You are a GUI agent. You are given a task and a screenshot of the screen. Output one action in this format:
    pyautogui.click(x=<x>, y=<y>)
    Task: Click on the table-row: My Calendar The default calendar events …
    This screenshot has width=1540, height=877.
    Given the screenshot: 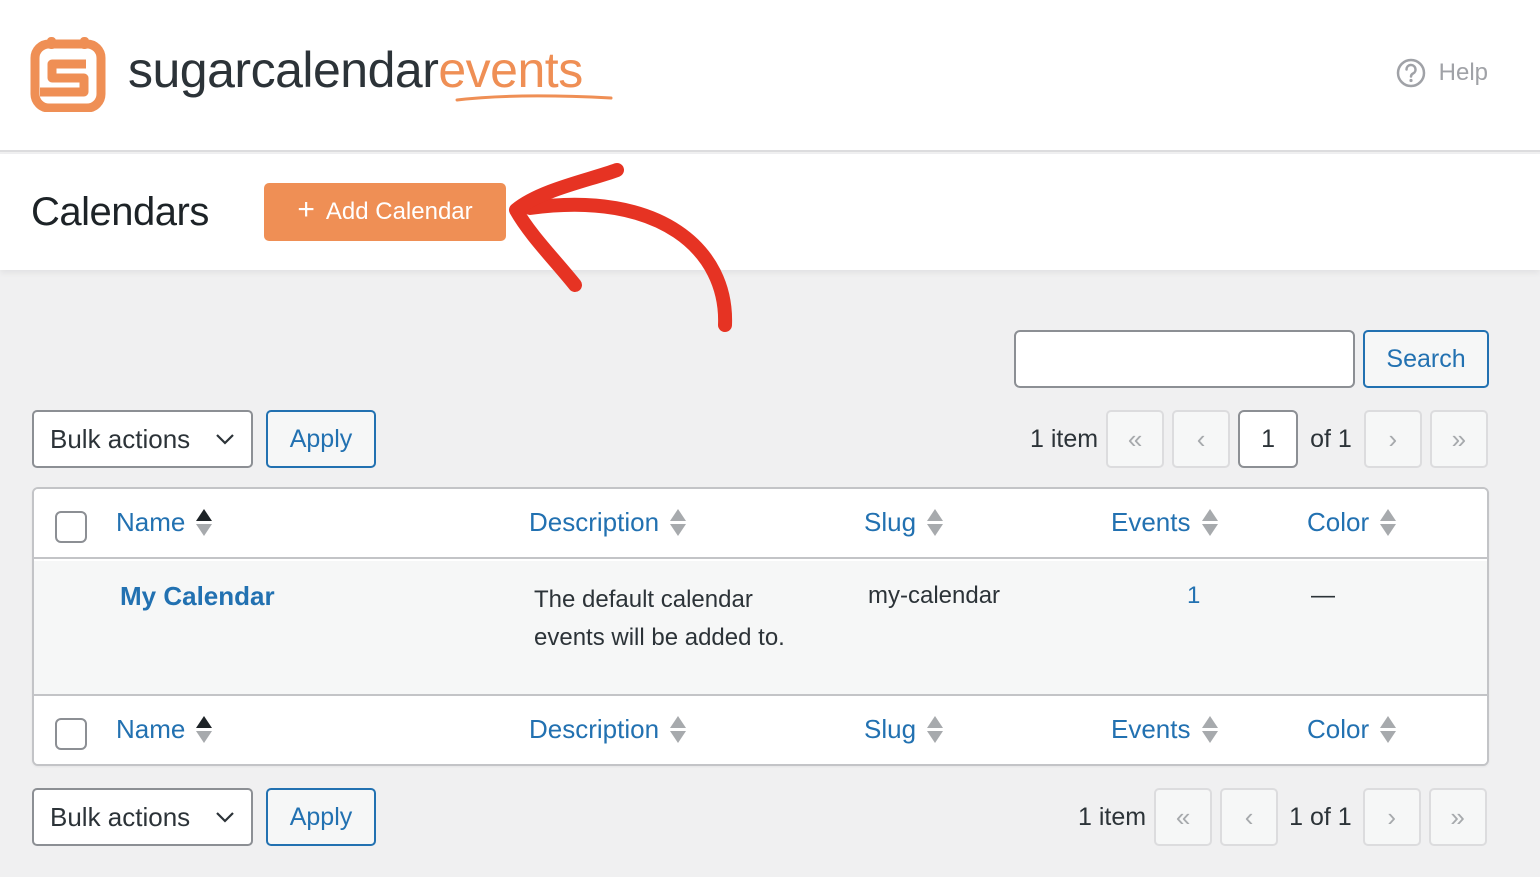 What is the action you would take?
    pyautogui.click(x=760, y=627)
    